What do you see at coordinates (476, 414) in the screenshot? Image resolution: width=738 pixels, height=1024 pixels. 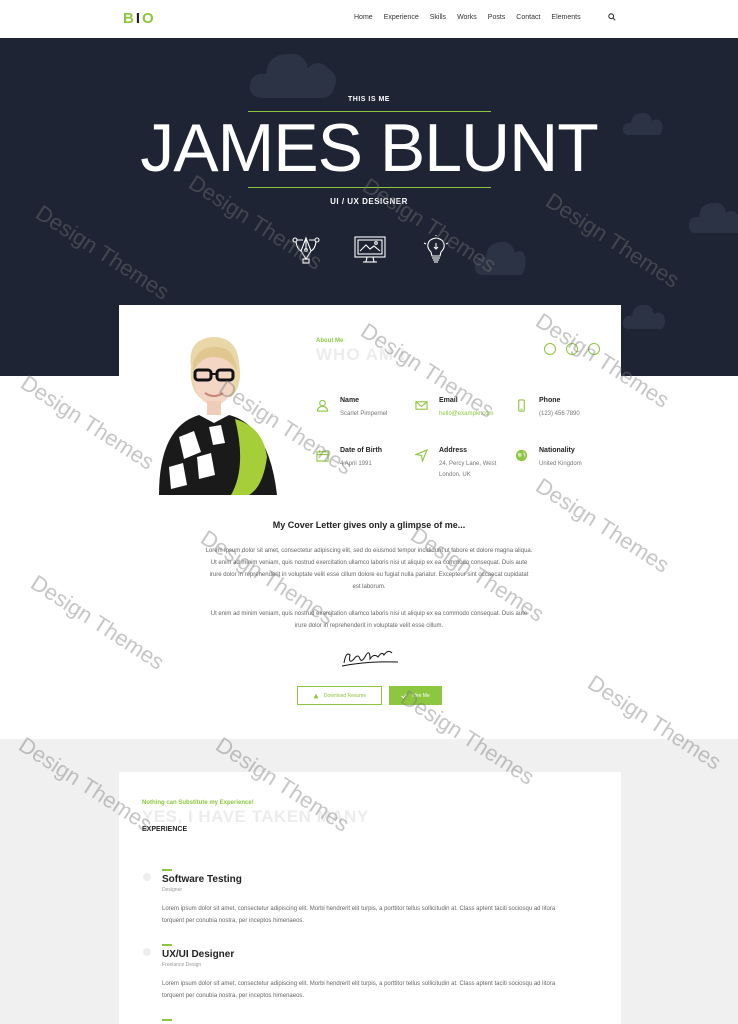 I see `email-link: hello@example.com` at bounding box center [476, 414].